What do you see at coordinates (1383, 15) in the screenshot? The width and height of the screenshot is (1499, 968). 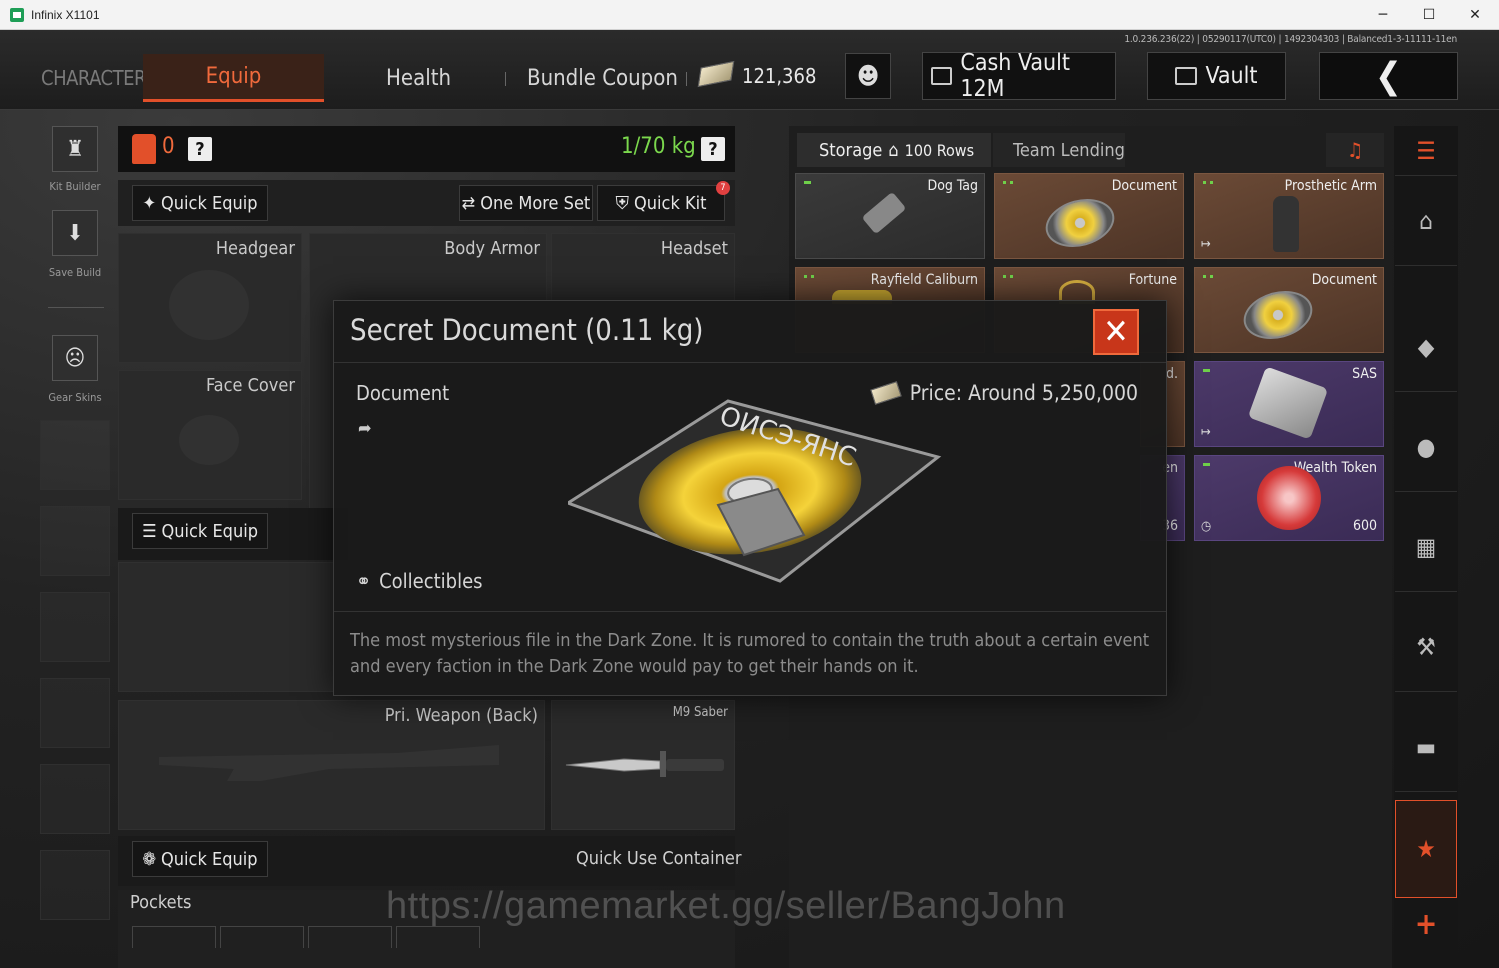 I see `minimize-button: ─` at bounding box center [1383, 15].